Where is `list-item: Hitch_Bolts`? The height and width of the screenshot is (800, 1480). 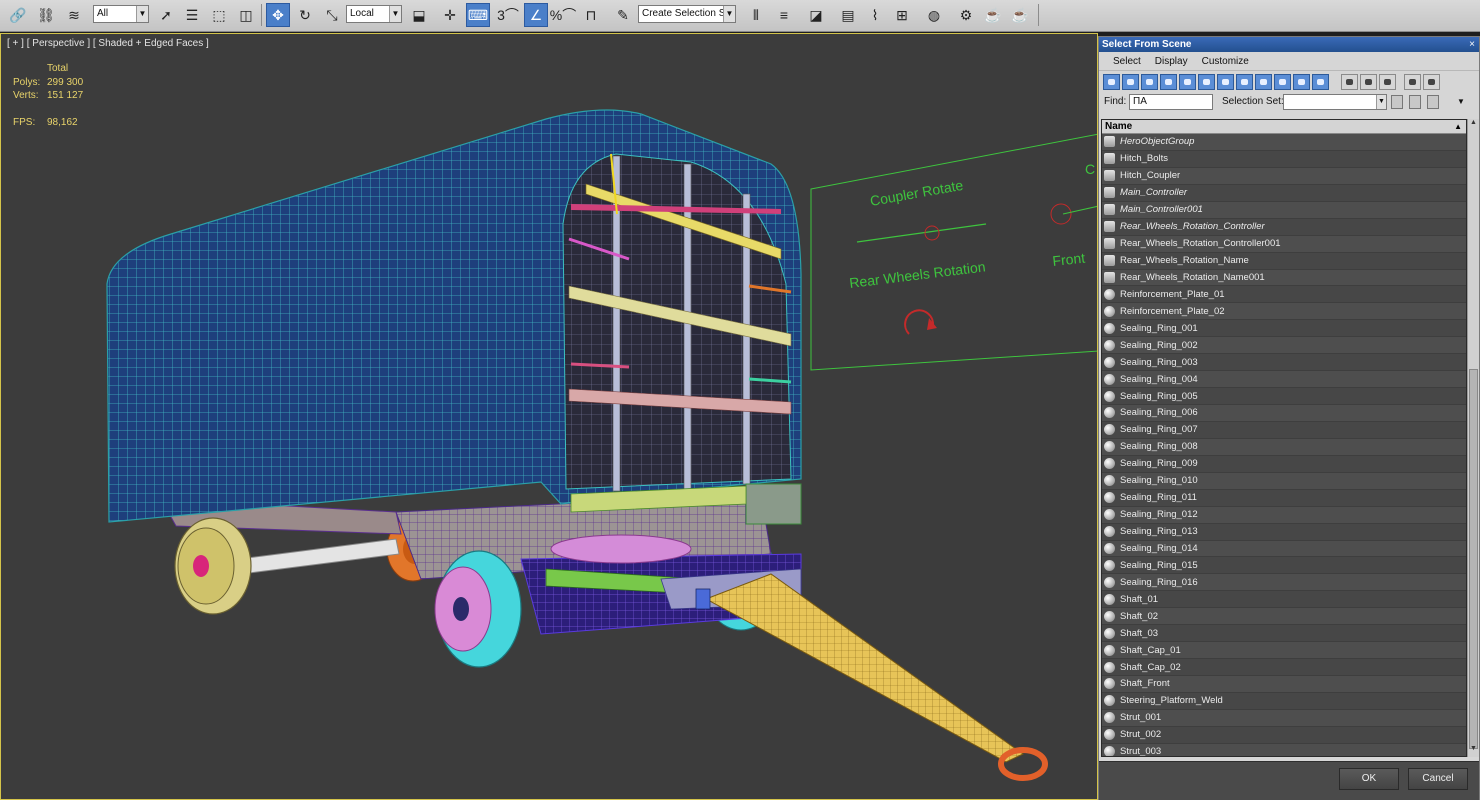
list-item: Hitch_Bolts is located at coordinates (1284, 159).